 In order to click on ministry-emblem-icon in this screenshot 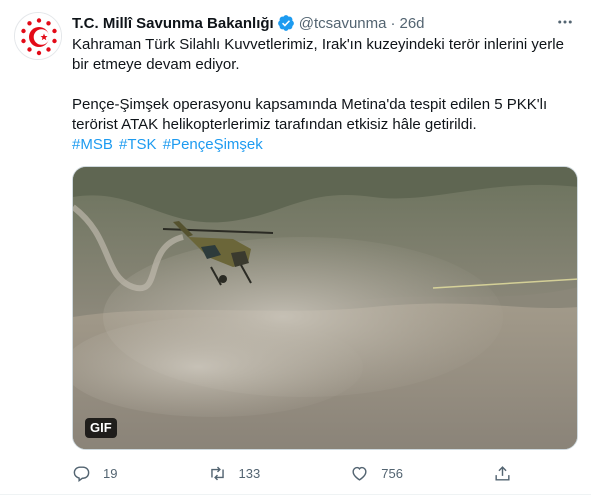, I will do `click(38, 36)`.